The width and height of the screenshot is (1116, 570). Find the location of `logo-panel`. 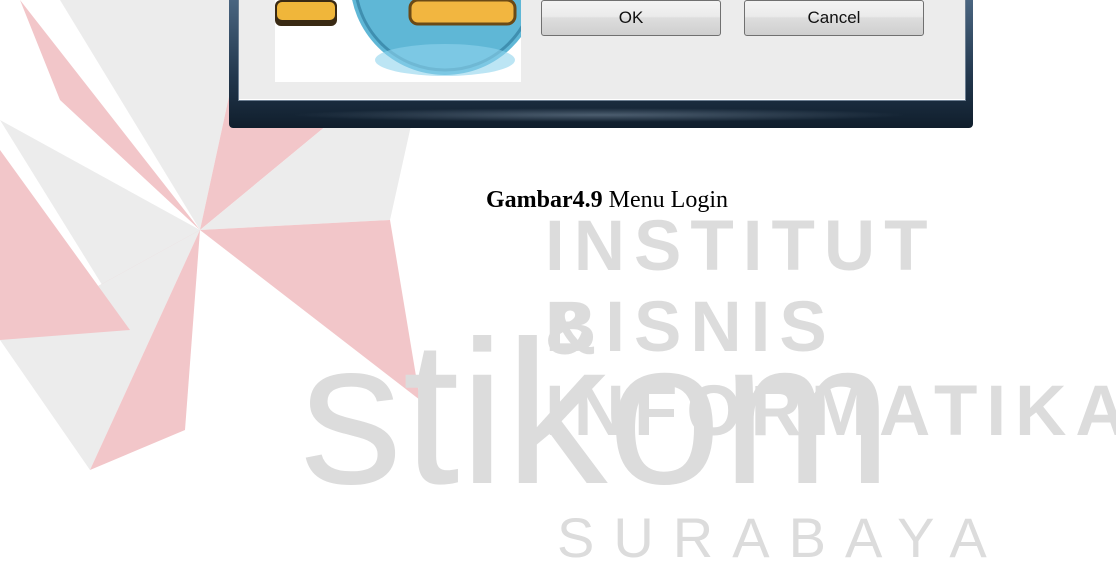

logo-panel is located at coordinates (398, 41).